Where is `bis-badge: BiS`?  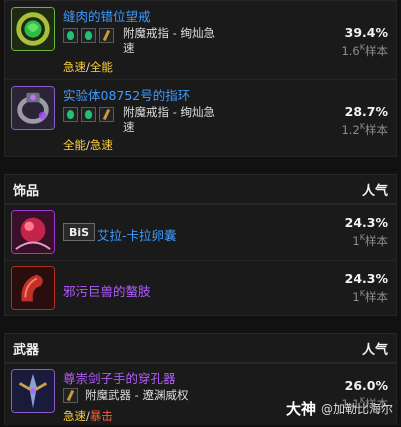 bis-badge: BiS is located at coordinates (79, 232).